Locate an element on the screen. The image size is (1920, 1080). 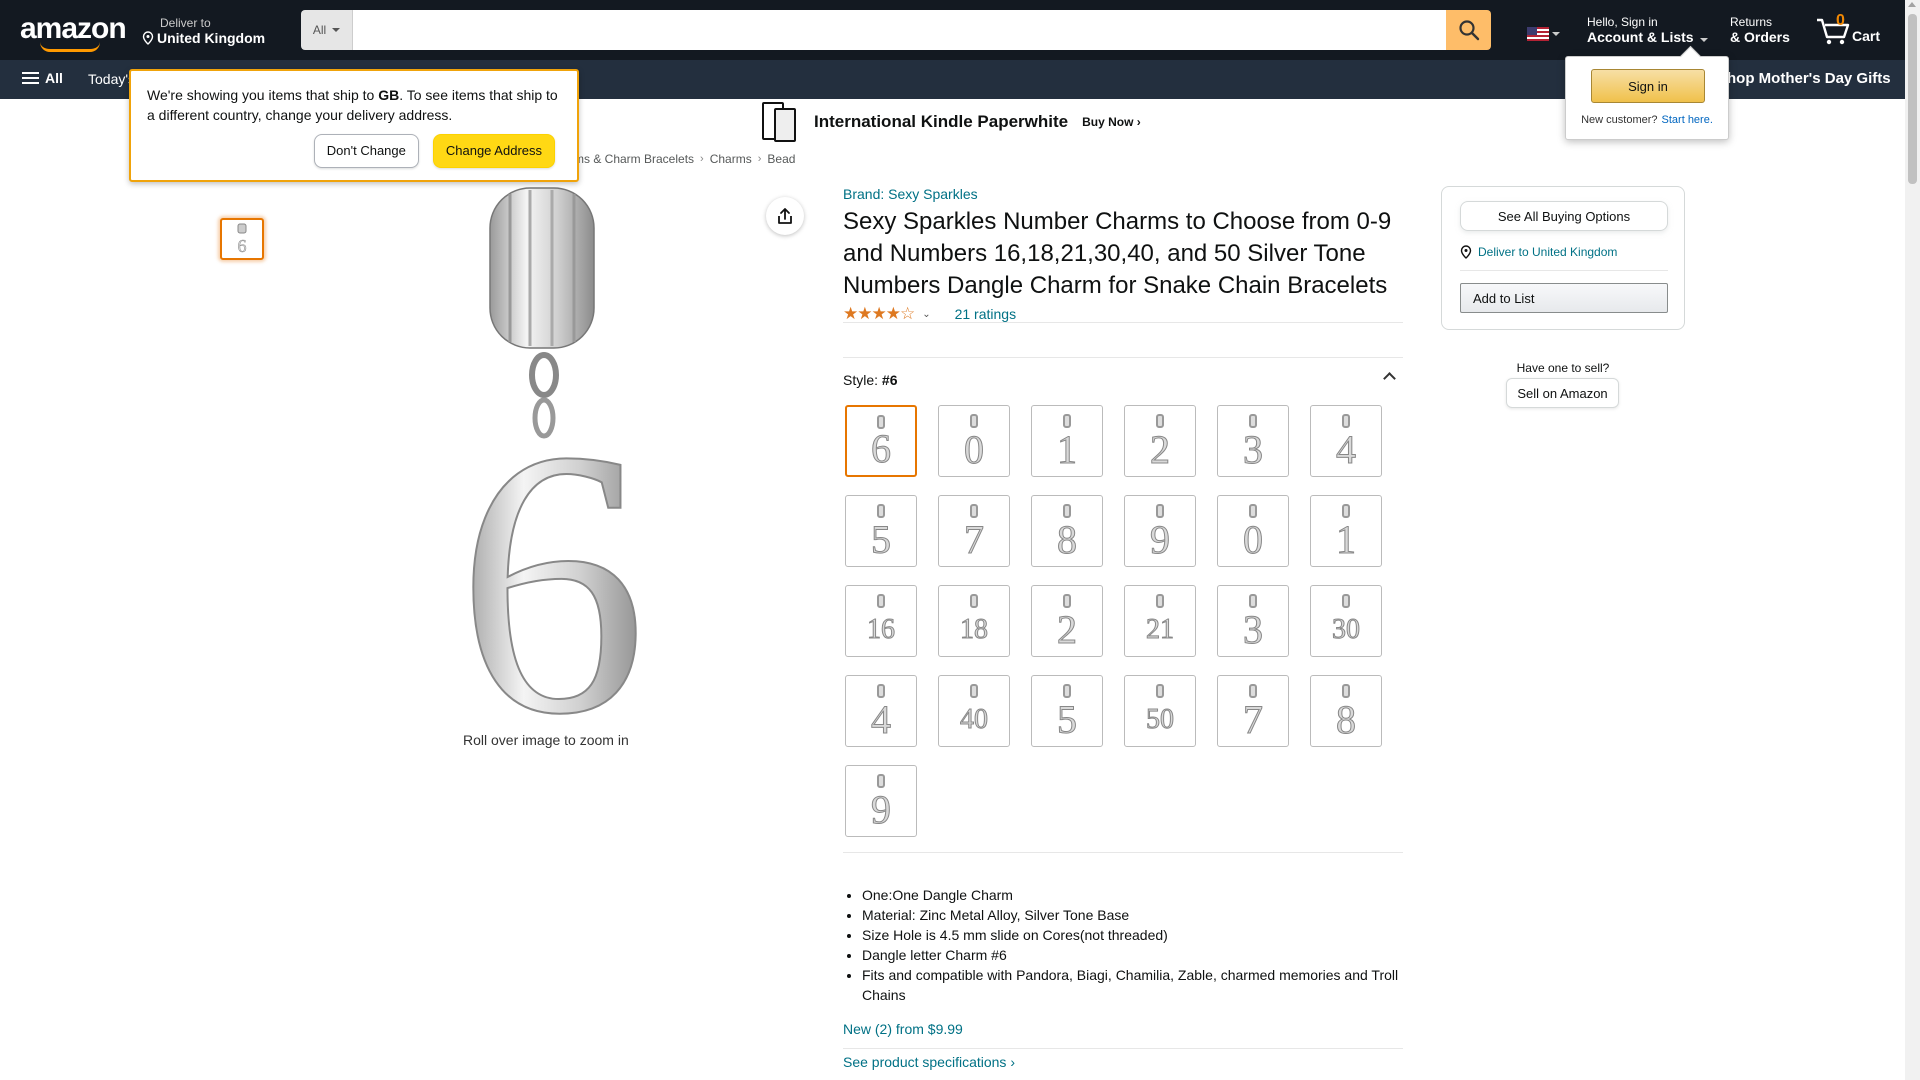
see-all-buying-options-button: See All Buying Options is located at coordinates (1564, 216).